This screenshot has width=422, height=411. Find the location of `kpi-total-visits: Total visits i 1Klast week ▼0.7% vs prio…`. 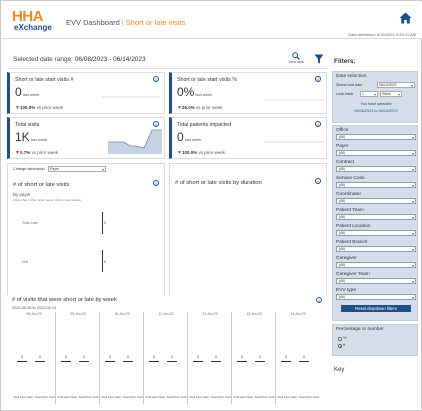

kpi-total-visits: Total visits i 1Klast week ▼0.7% vs prio… is located at coordinates (86, 138).